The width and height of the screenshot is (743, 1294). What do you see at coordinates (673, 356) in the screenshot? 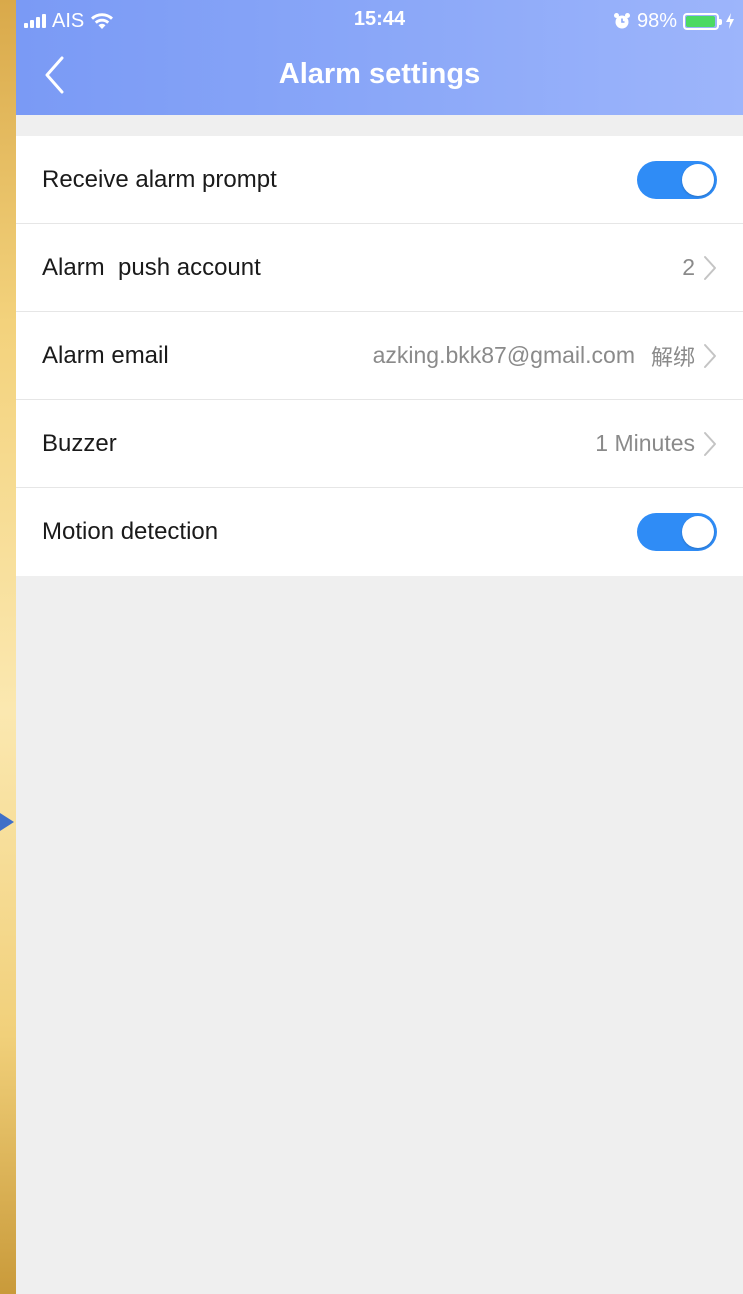
I see `unbind-email-link: 解绑` at bounding box center [673, 356].